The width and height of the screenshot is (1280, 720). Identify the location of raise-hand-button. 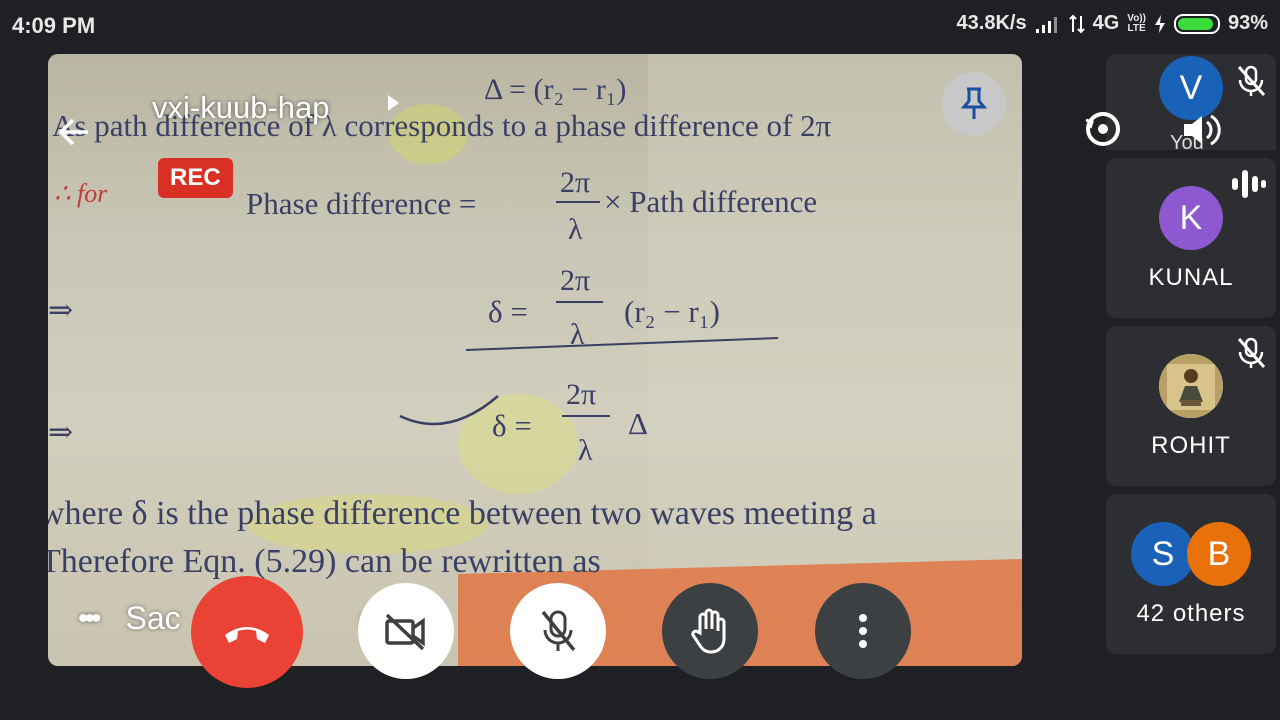
(710, 631).